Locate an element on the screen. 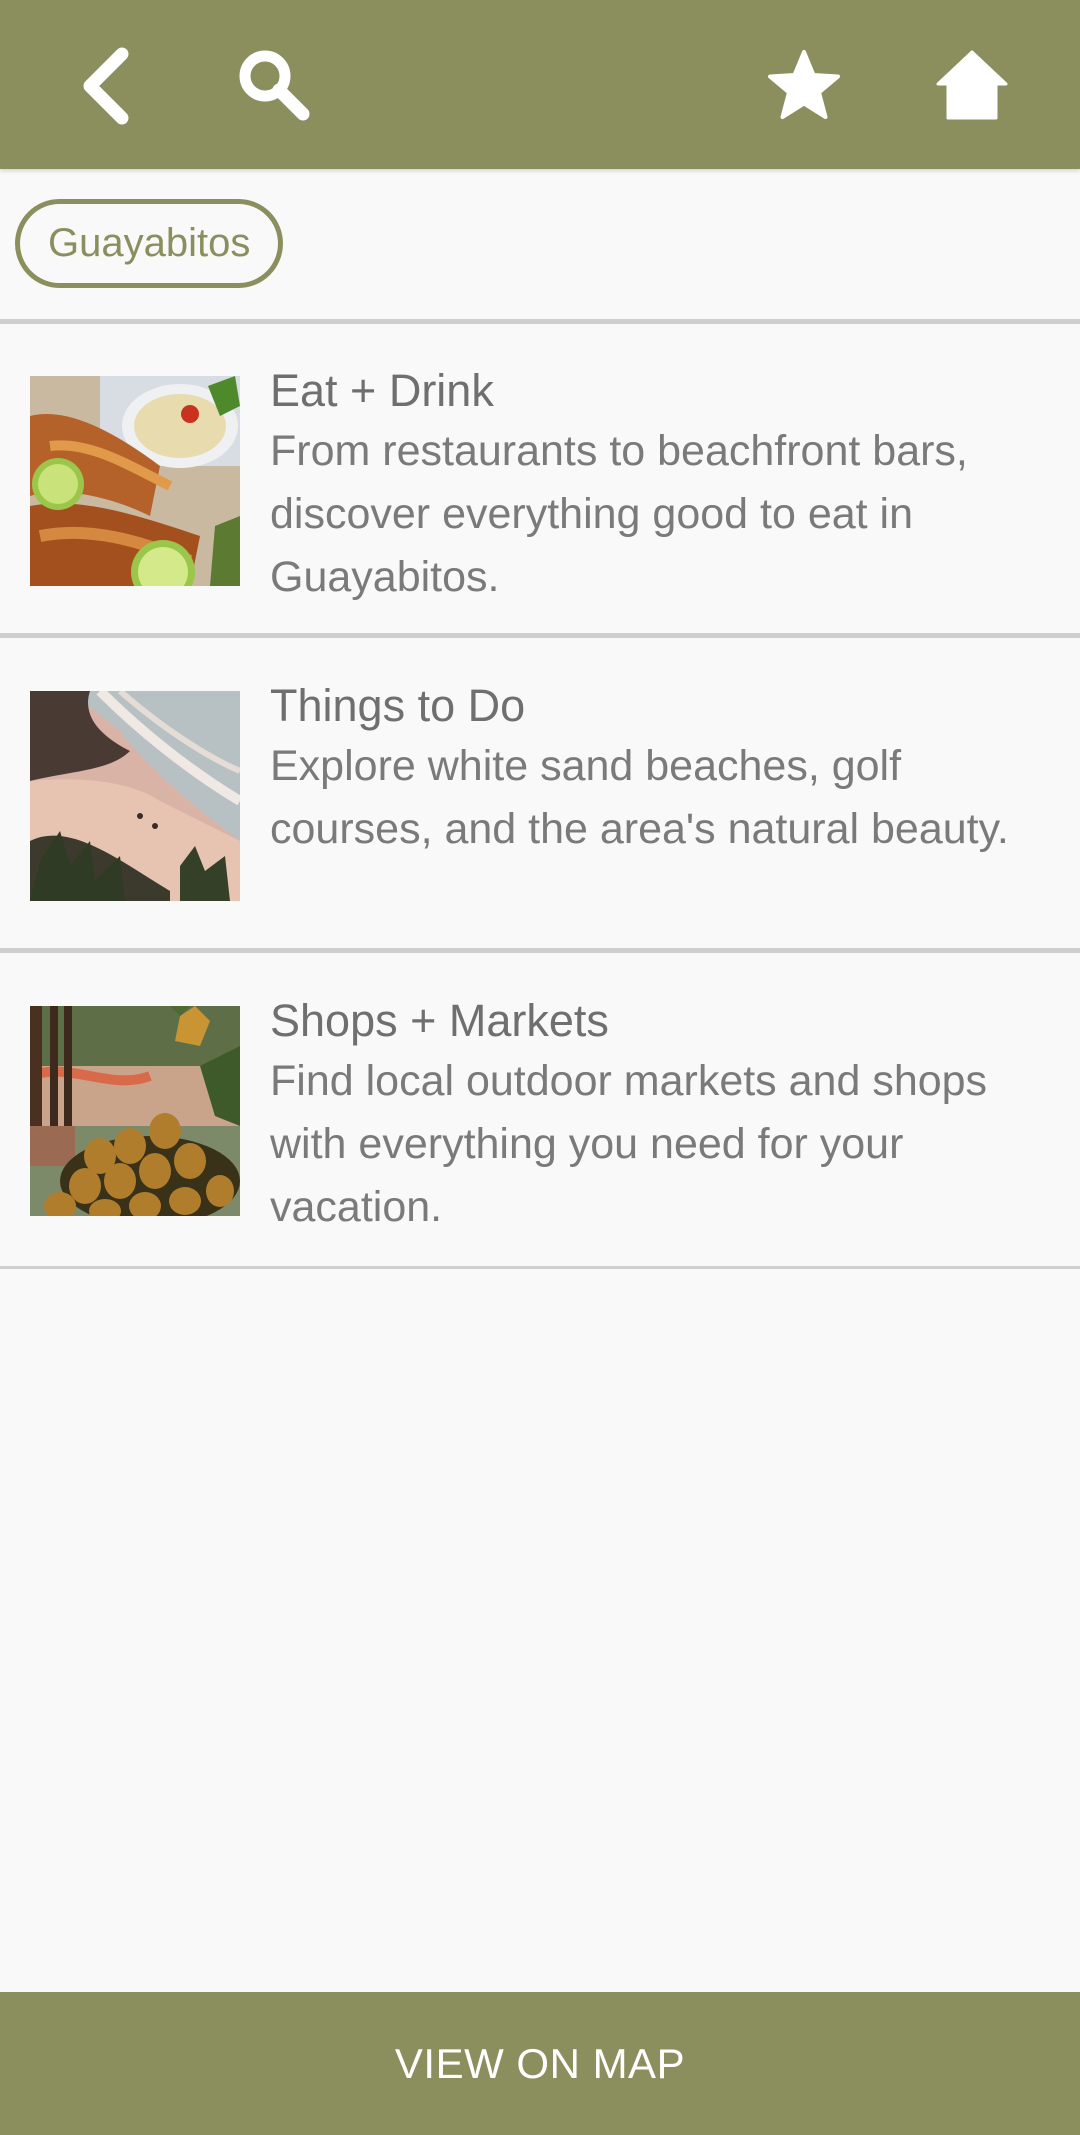 The image size is (1080, 2135). pineapple-market-thumbnail is located at coordinates (135, 1111).